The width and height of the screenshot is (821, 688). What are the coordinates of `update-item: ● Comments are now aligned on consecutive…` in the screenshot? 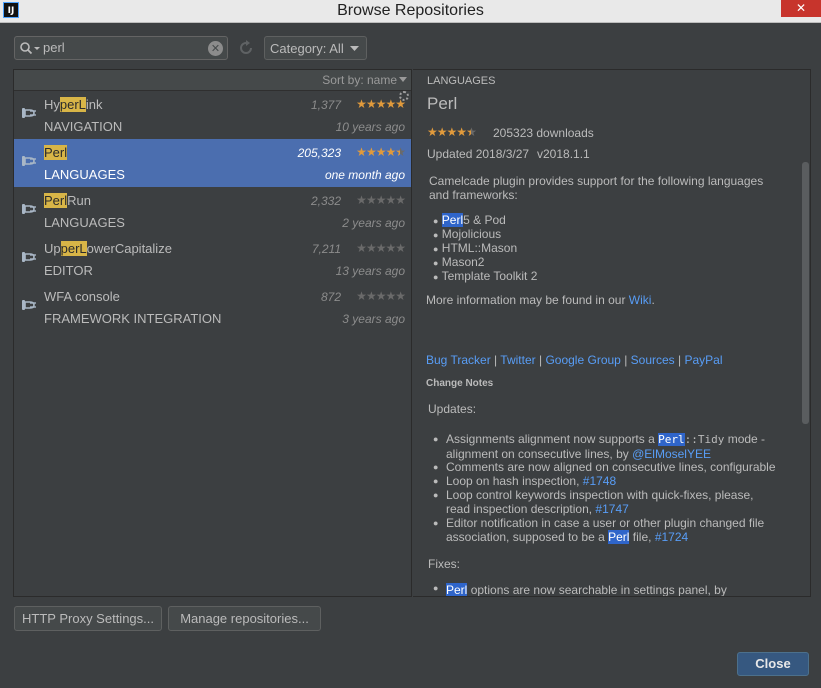 It's located at (618, 467).